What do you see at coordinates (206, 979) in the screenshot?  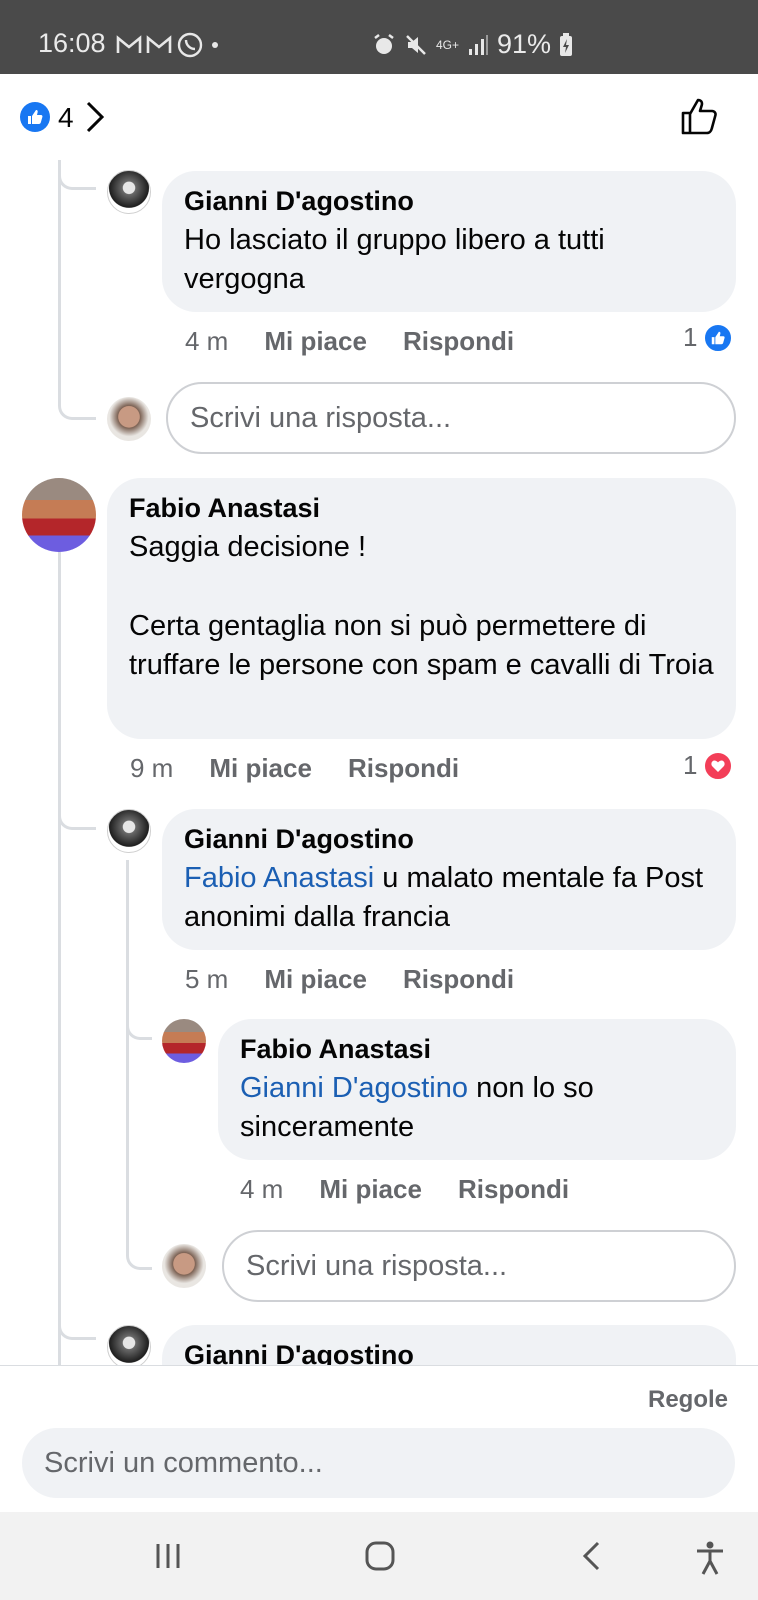 I see `comment-time: 5 m` at bounding box center [206, 979].